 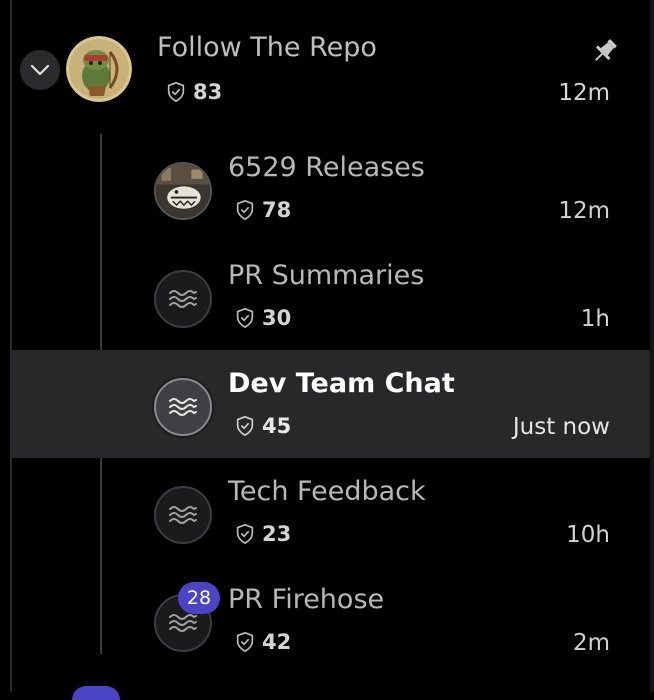 What do you see at coordinates (277, 534) in the screenshot?
I see `channel-member-count: 23` at bounding box center [277, 534].